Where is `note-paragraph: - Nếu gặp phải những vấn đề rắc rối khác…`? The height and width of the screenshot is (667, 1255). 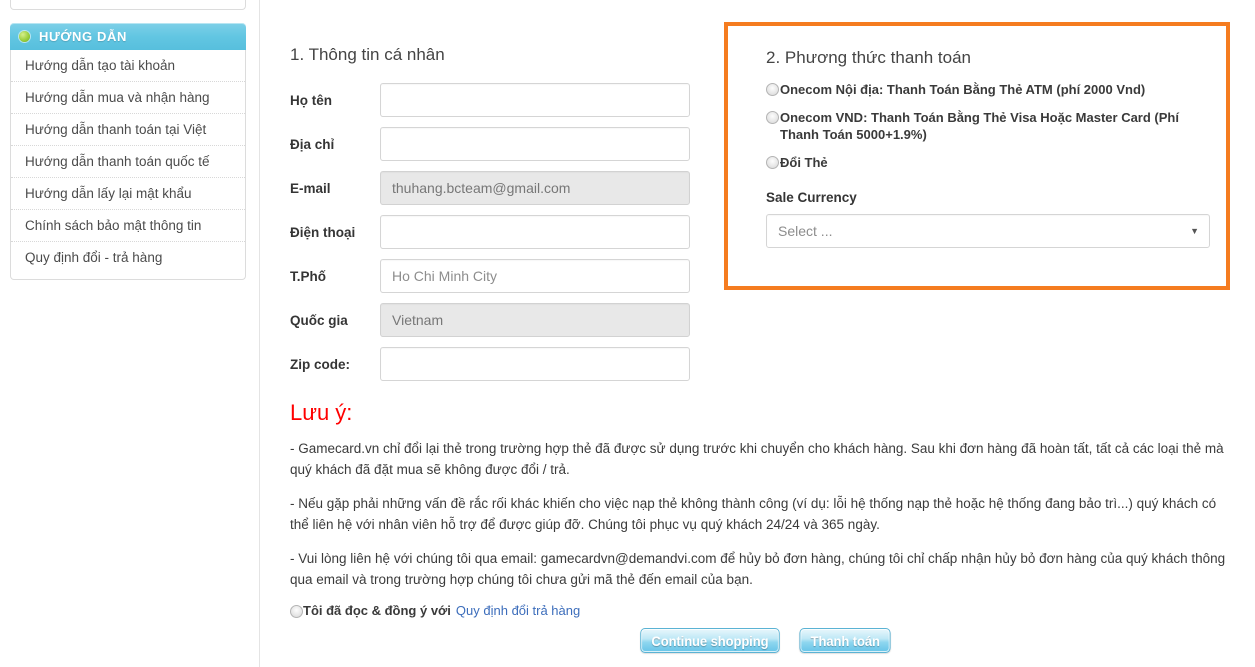
note-paragraph: - Nếu gặp phải những vấn đề rắc rối khác… is located at coordinates (753, 514).